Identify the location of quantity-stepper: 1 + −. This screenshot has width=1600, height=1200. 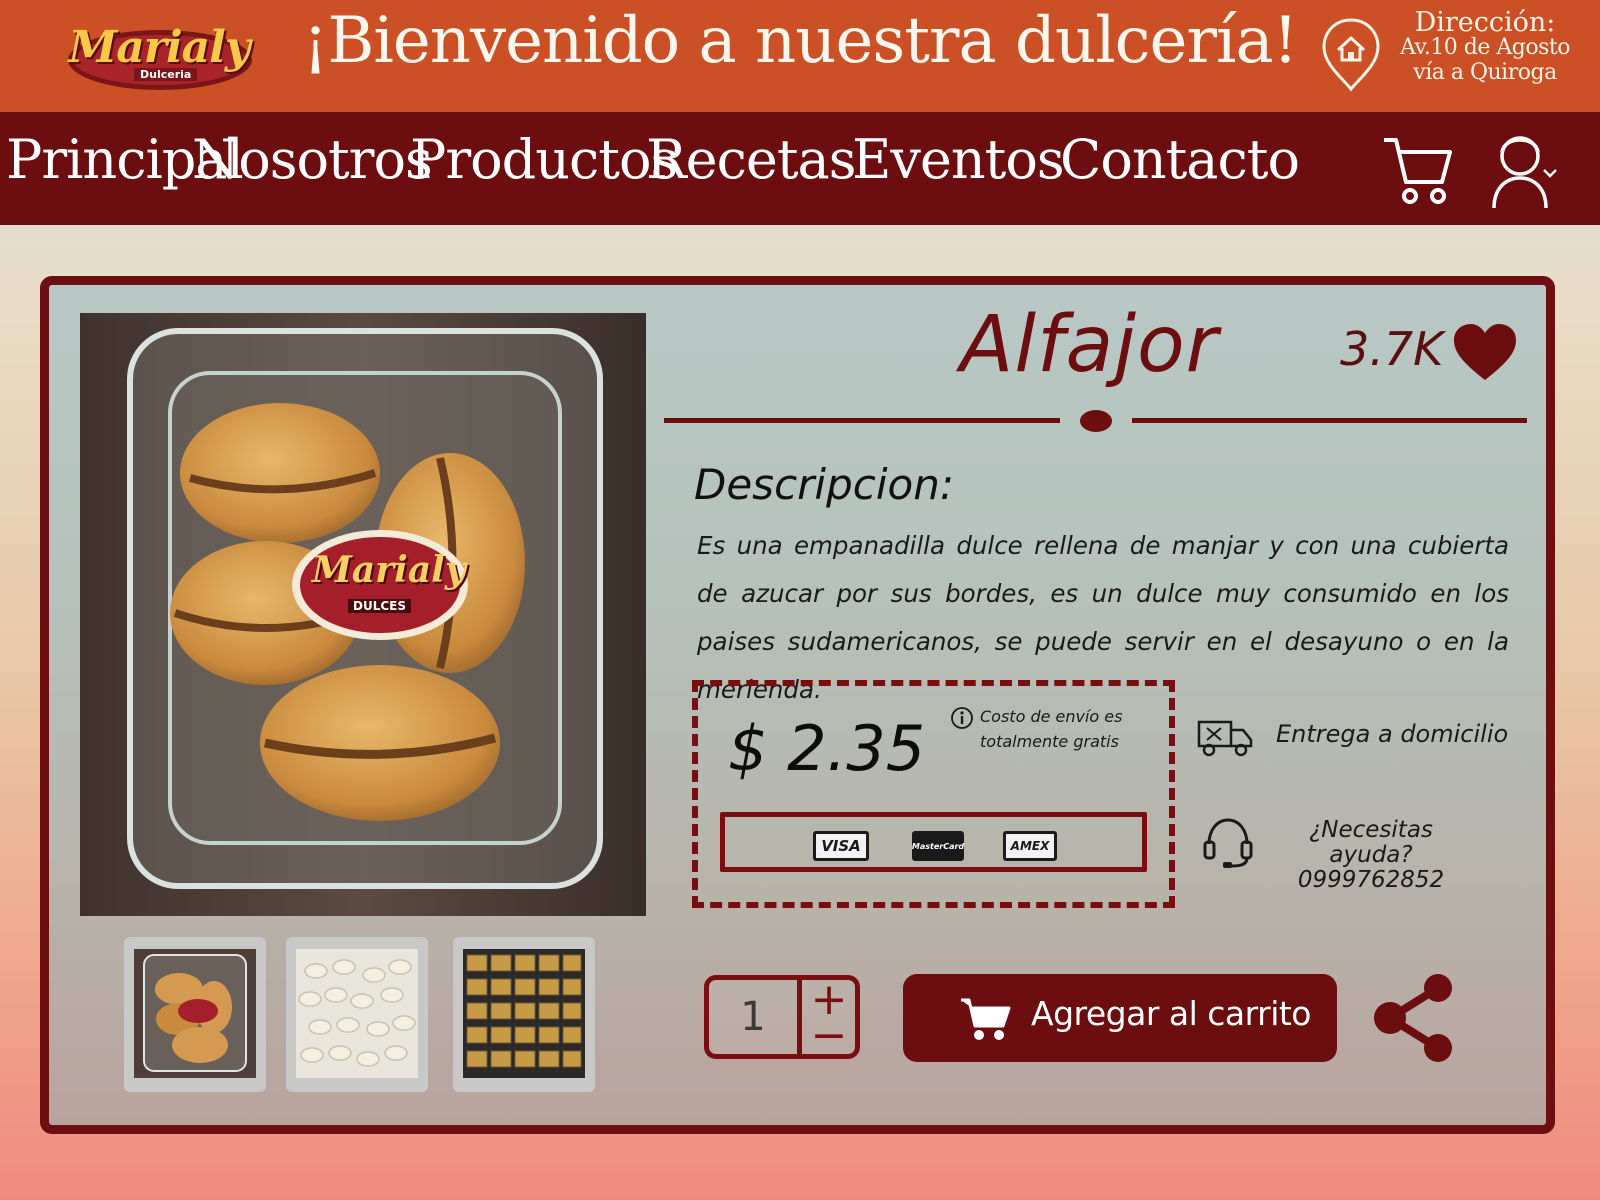
(782, 1017).